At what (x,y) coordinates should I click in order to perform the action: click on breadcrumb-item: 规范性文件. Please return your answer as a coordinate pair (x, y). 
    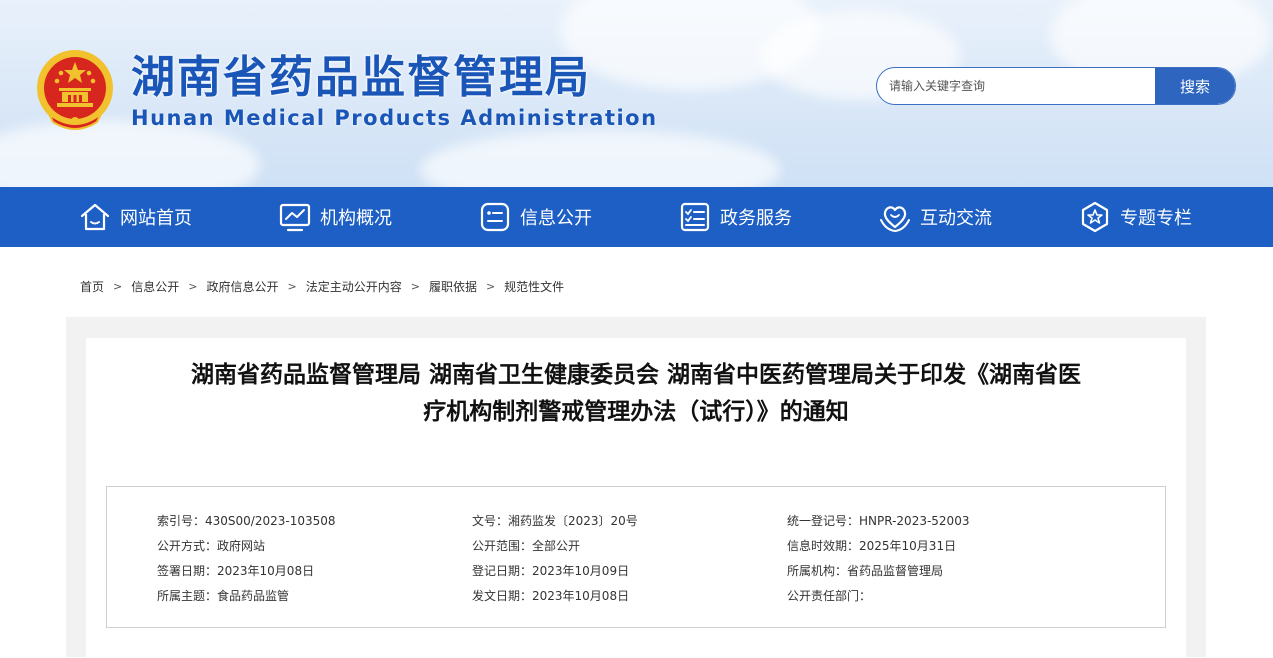
    Looking at the image, I should click on (534, 286).